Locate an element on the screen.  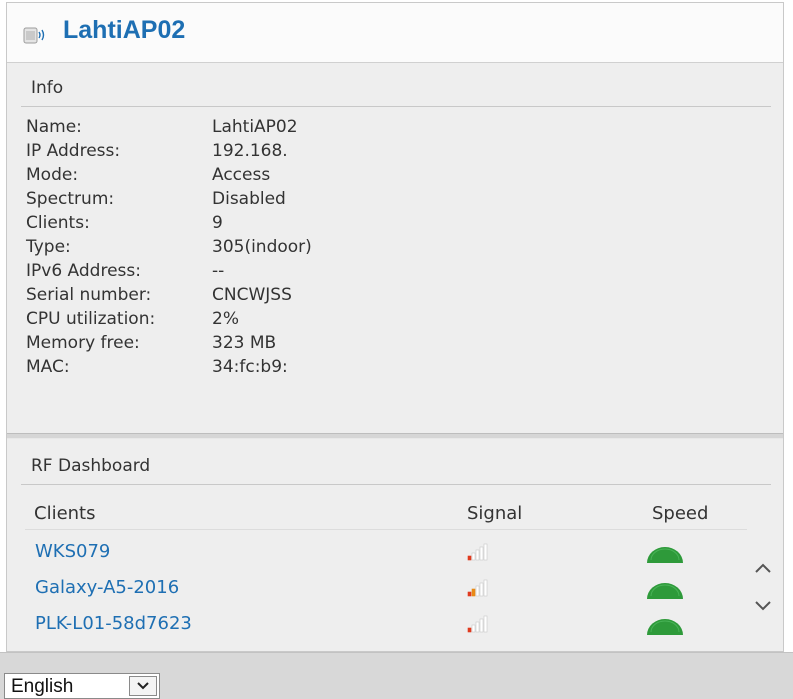
page-title: LahtiAP02 is located at coordinates (124, 30).